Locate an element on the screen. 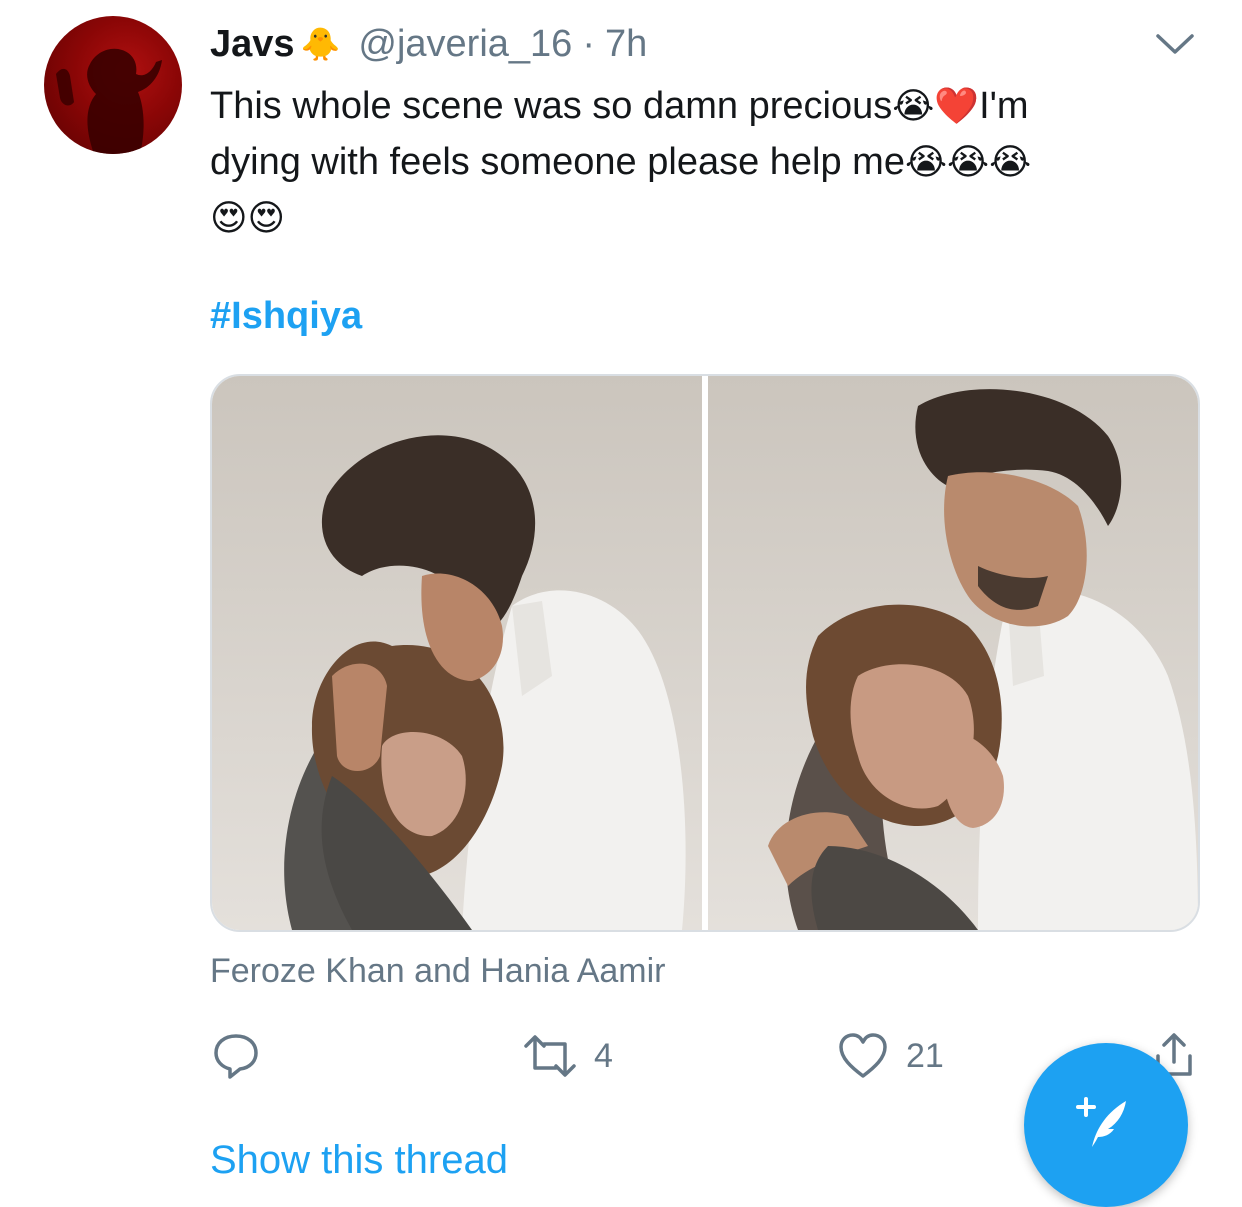 The image size is (1242, 1207). media-caption: Feroze Khan and Hania Aamir is located at coordinates (438, 971).